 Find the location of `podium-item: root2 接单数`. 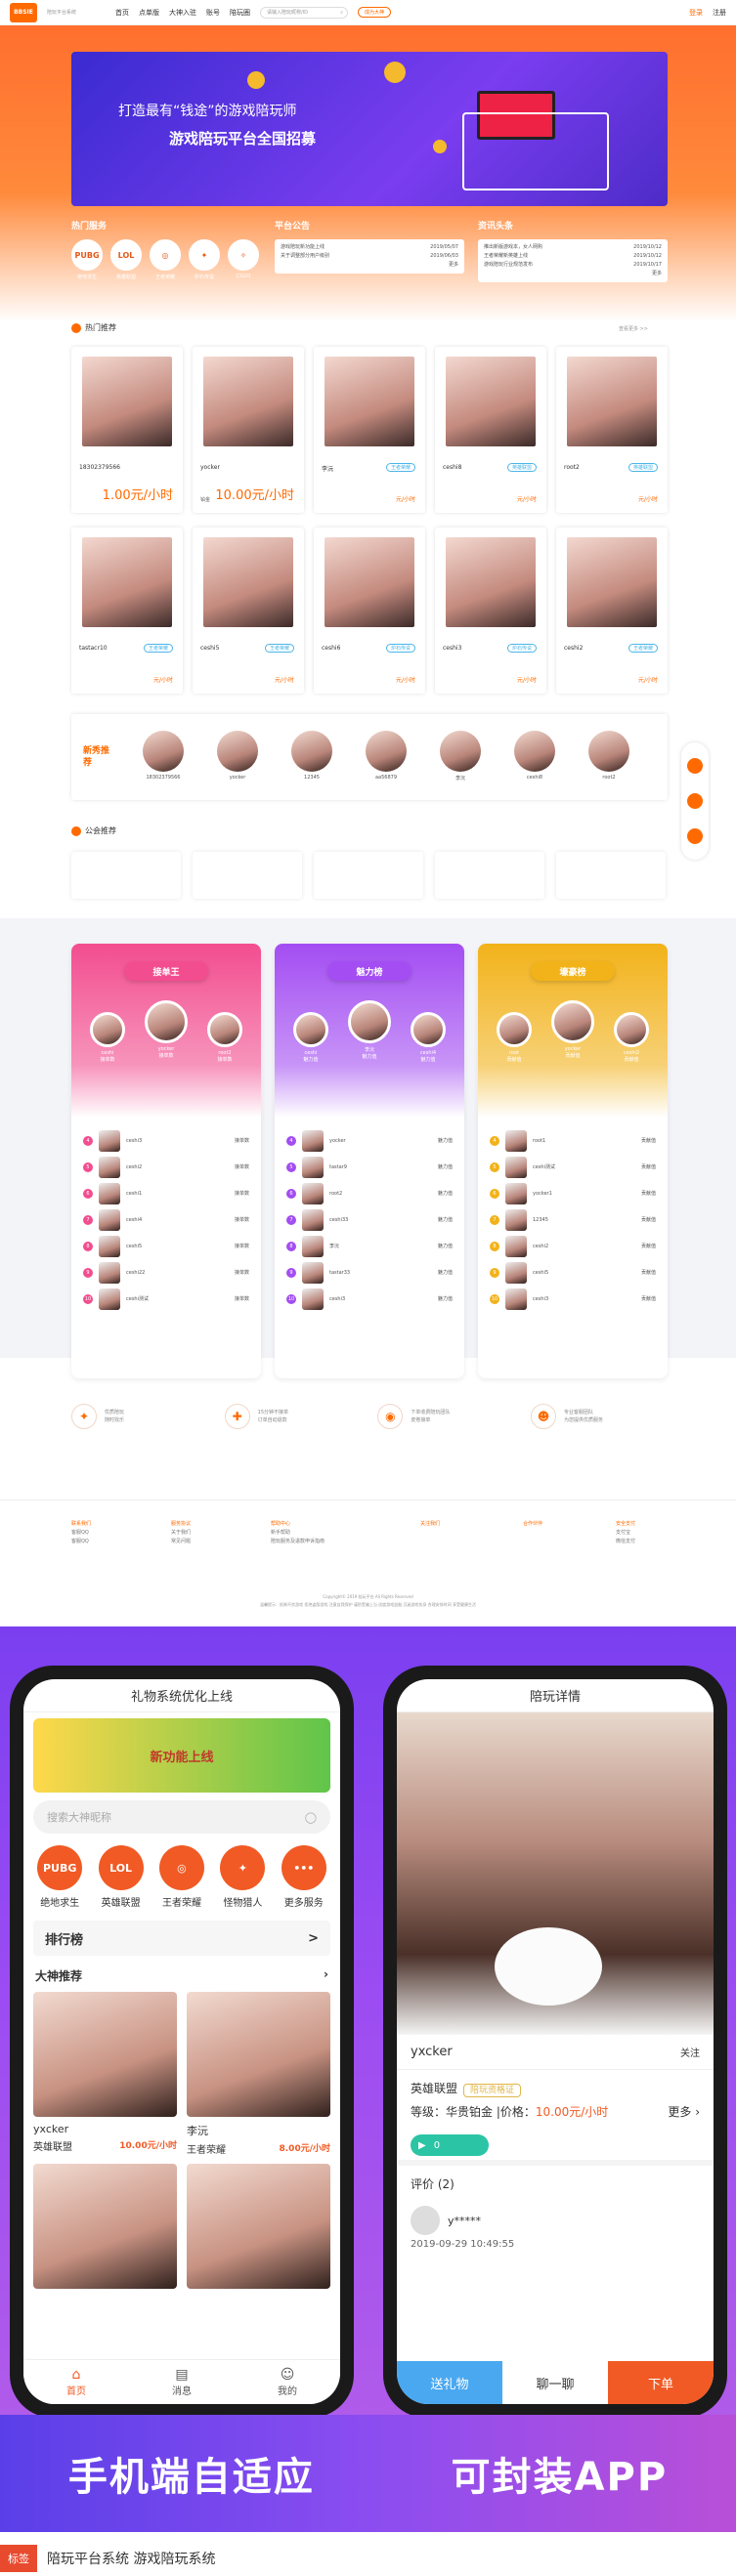

podium-item: root2 接单数 is located at coordinates (225, 1037).